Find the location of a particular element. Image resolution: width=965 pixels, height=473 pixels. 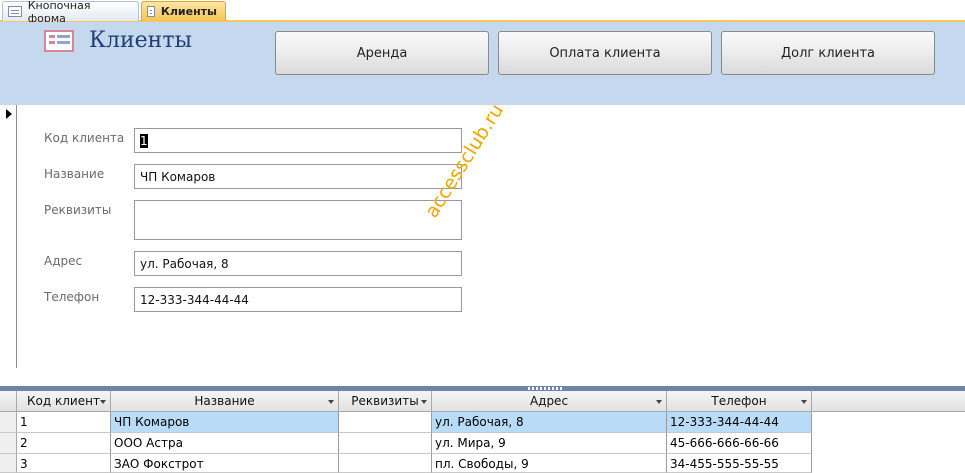

address-field: ул. Рабочая, 8 is located at coordinates (298, 263).